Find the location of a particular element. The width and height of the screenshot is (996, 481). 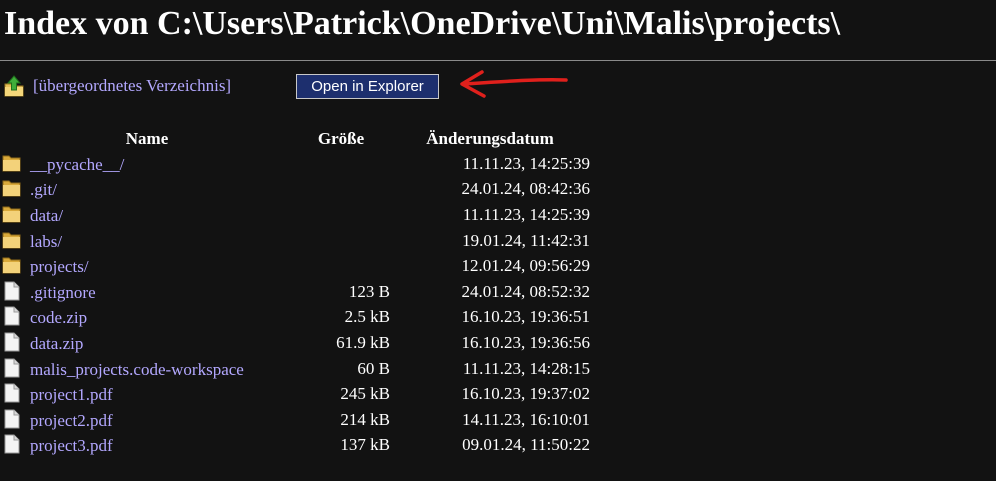

modified-cell: 14.11.23, 16:10:01 is located at coordinates (526, 419).